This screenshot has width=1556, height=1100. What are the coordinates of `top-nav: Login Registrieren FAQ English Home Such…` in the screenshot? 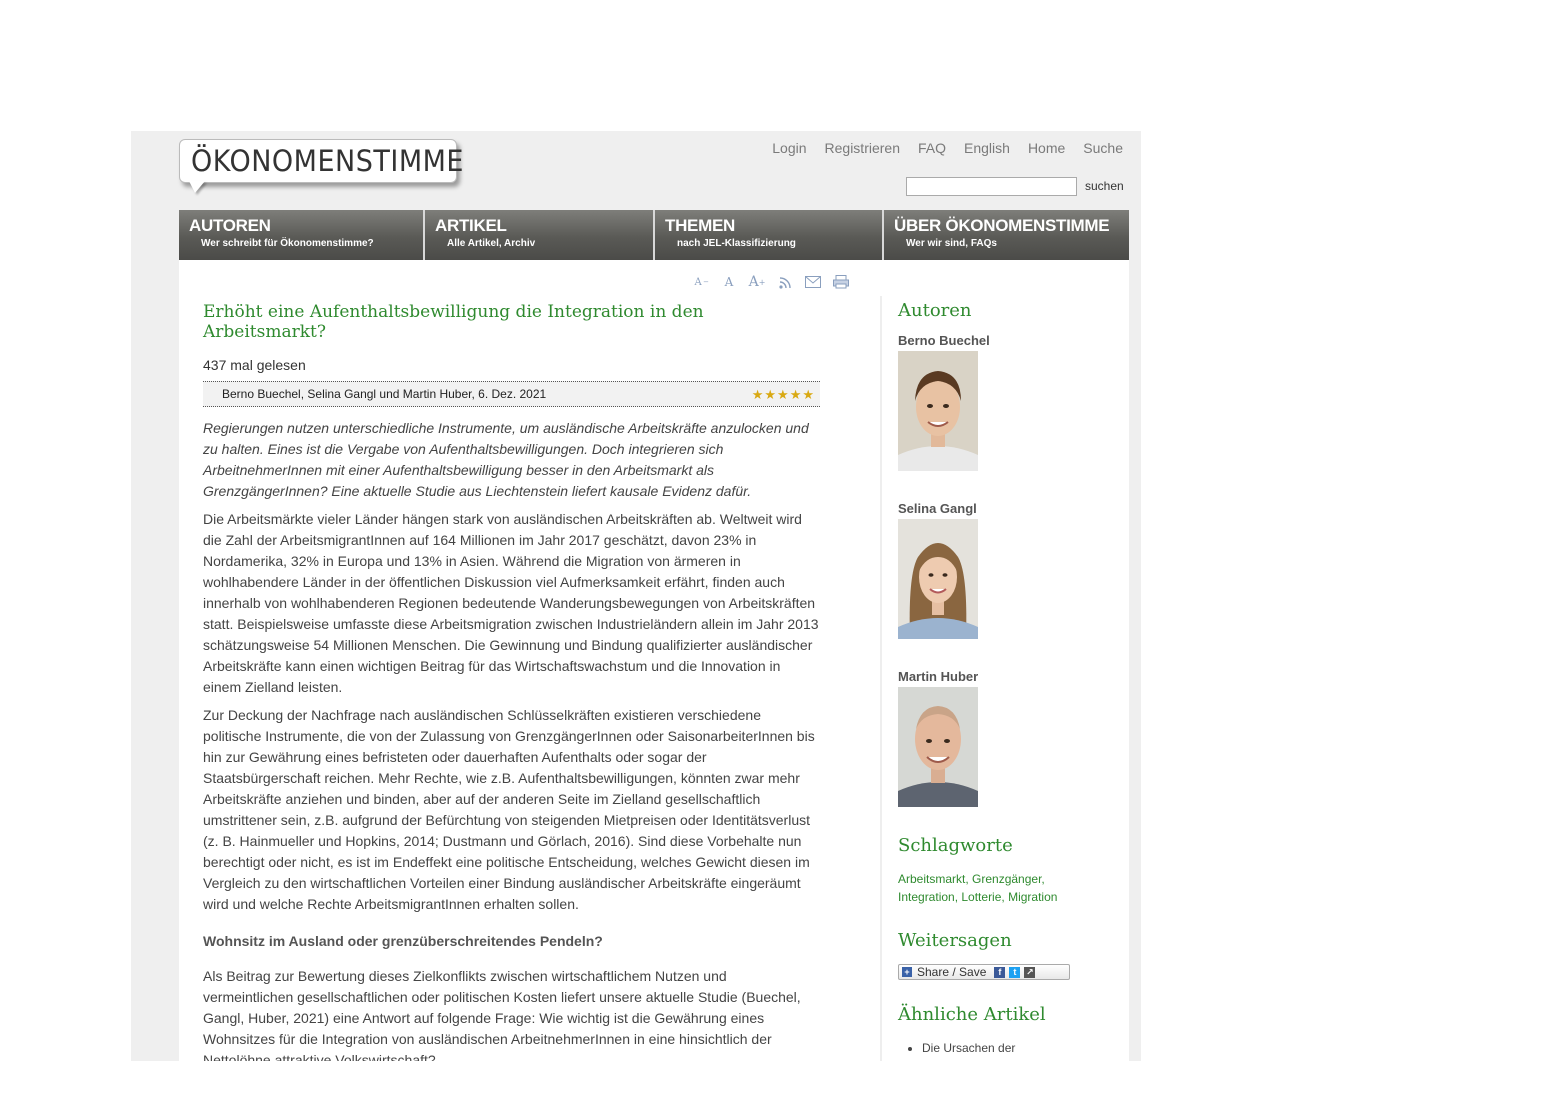 It's located at (947, 148).